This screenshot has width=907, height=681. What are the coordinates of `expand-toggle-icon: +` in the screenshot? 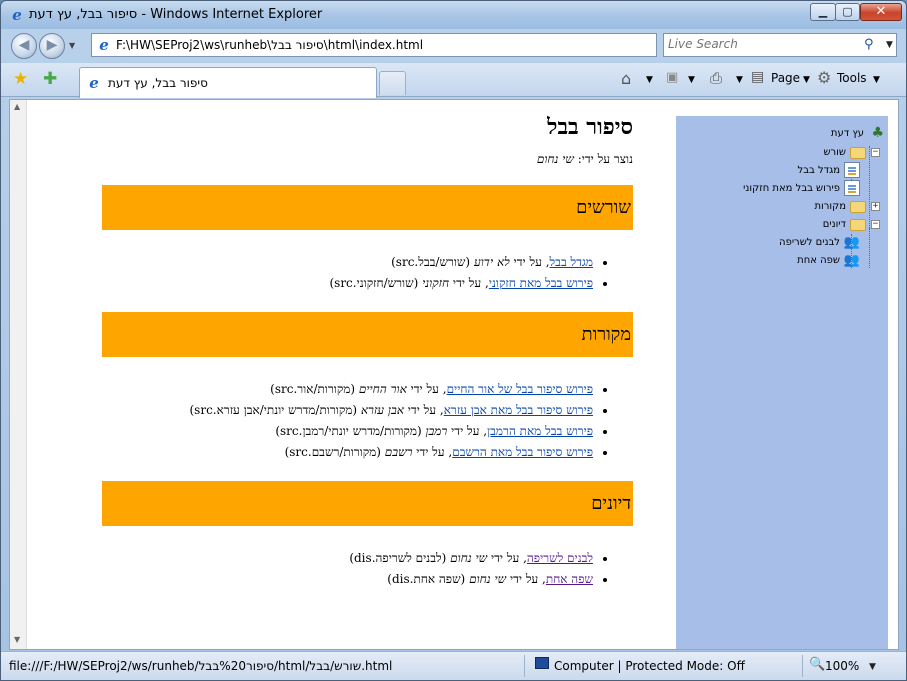 It's located at (875, 206).